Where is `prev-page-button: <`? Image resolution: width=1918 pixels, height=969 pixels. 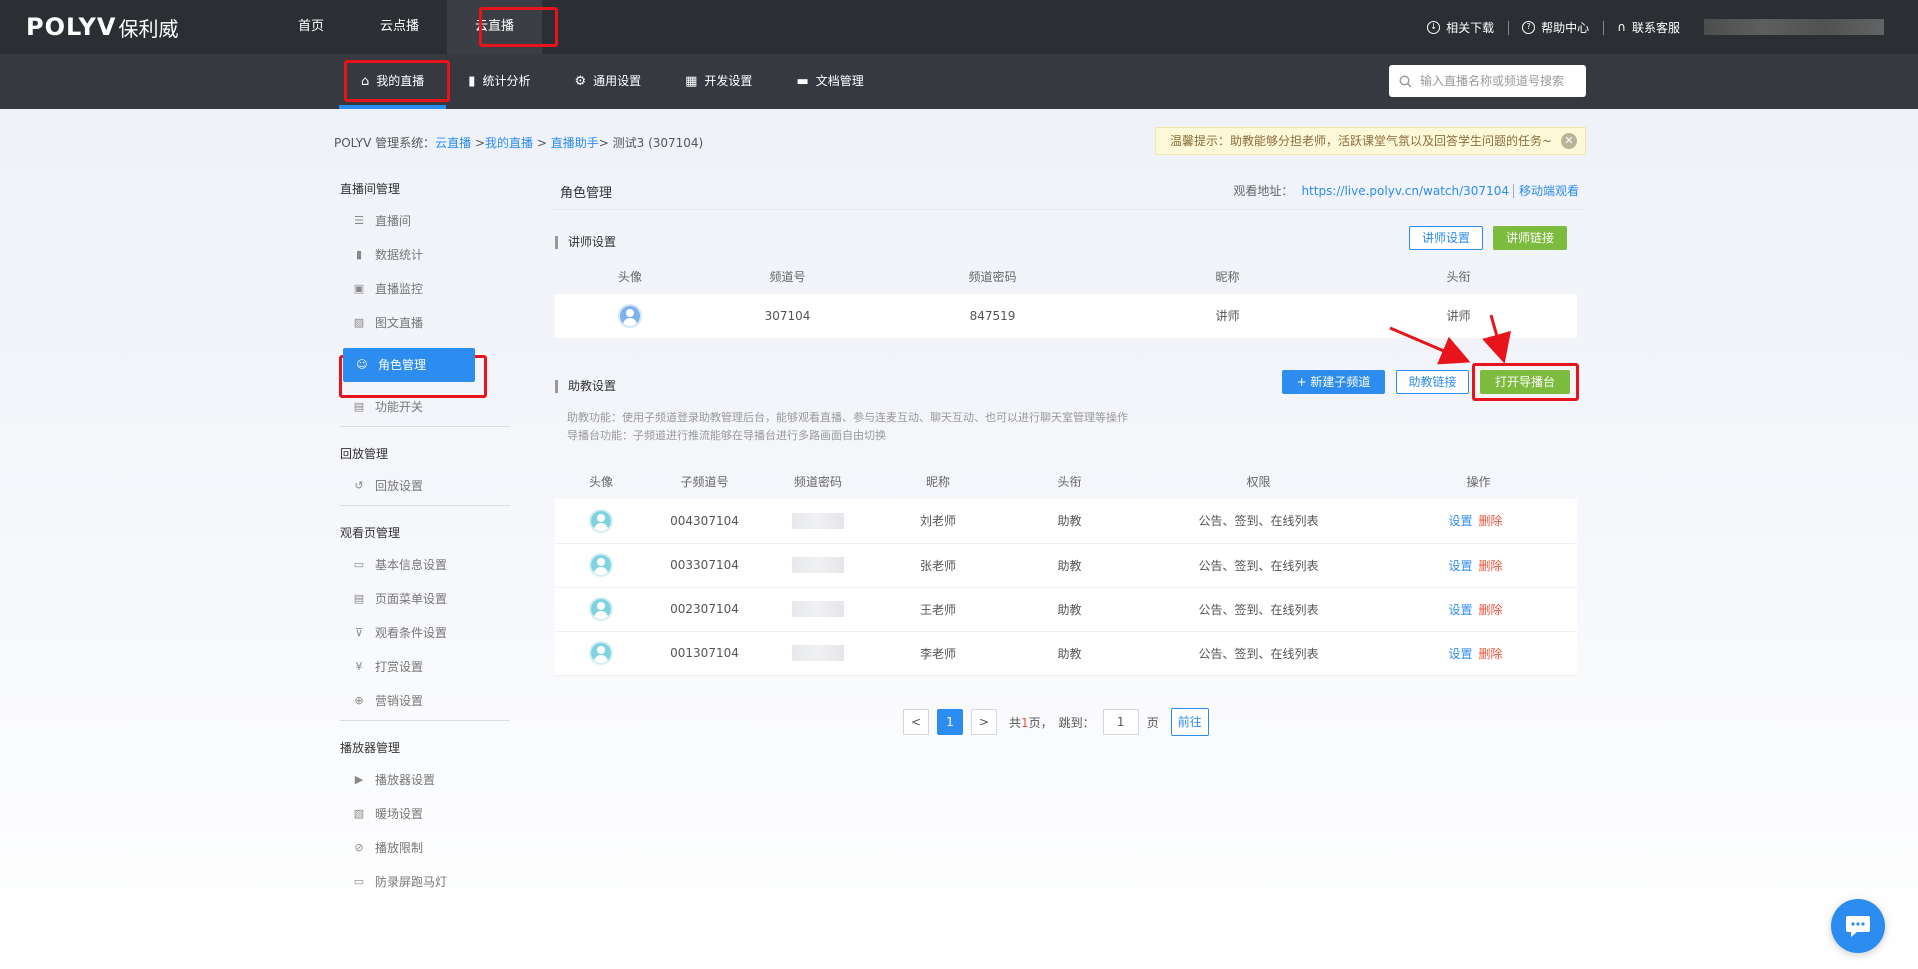
prev-page-button: < is located at coordinates (916, 722).